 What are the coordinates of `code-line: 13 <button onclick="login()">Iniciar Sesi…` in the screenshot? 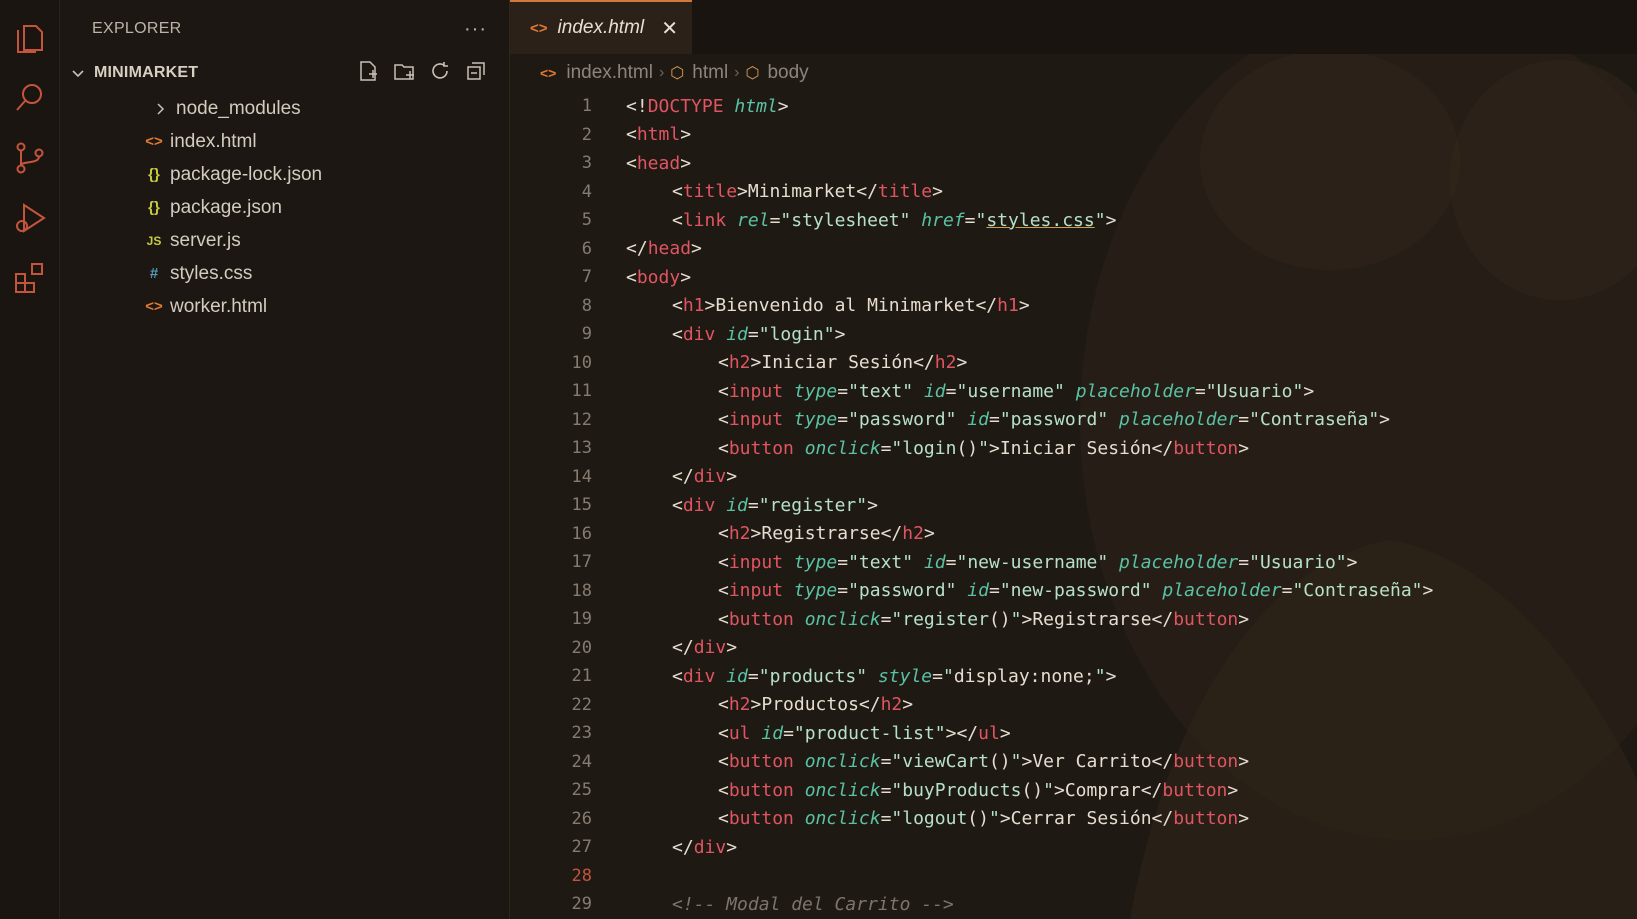 It's located at (1073, 448).